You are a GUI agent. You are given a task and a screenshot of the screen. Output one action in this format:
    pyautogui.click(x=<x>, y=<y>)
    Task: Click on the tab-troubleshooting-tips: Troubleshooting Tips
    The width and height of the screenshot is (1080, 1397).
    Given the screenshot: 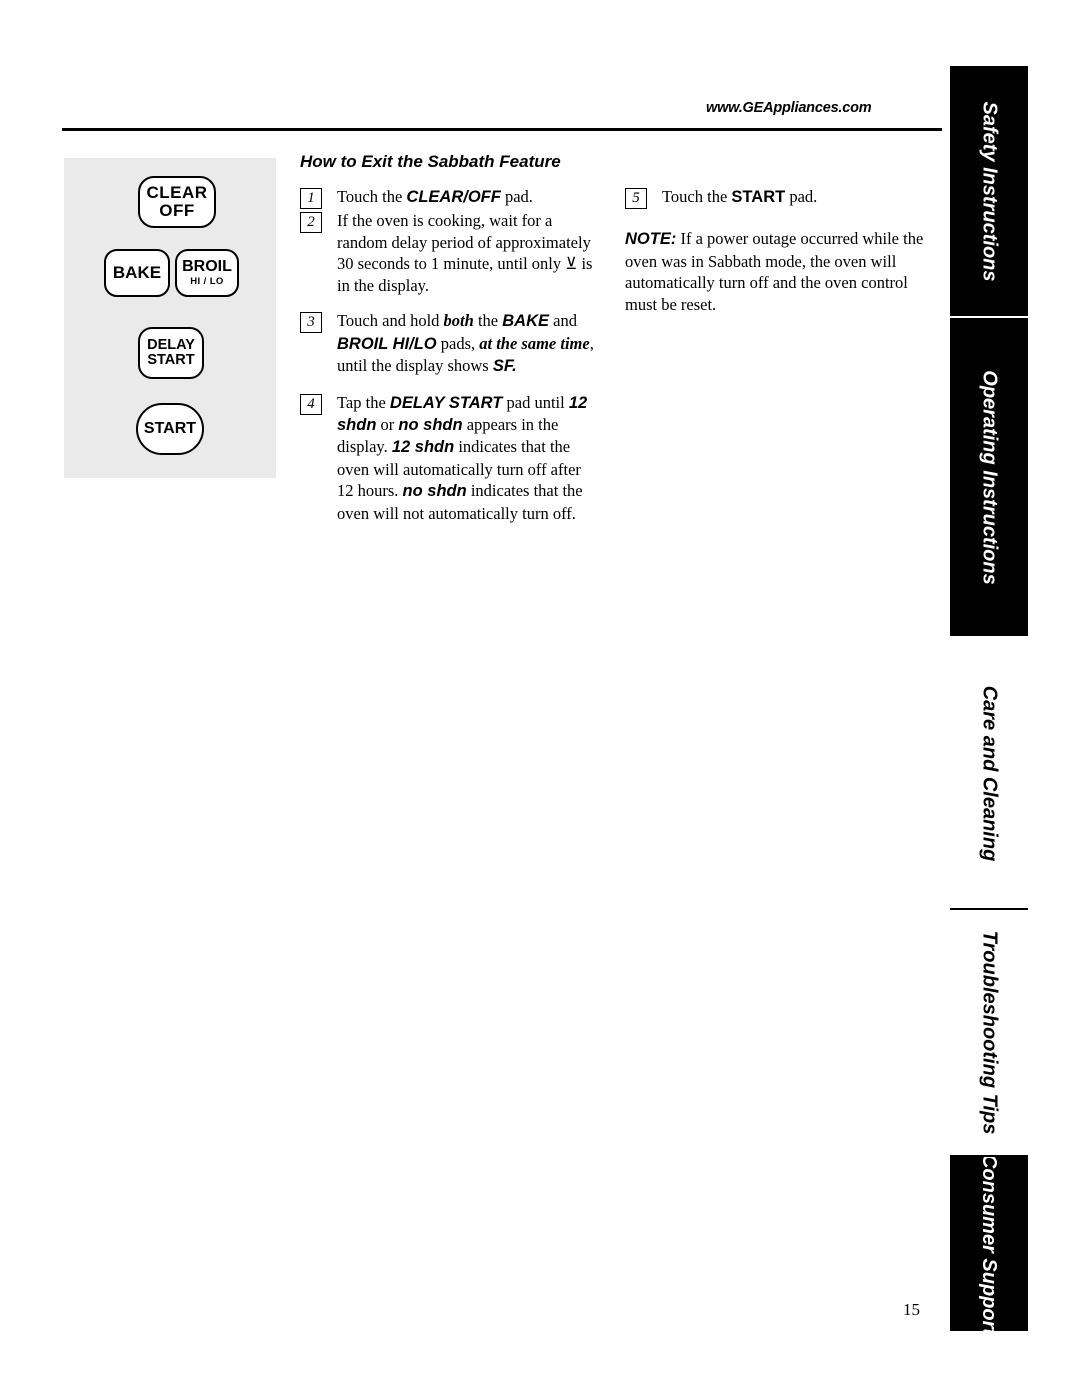 What is the action you would take?
    pyautogui.click(x=989, y=1032)
    